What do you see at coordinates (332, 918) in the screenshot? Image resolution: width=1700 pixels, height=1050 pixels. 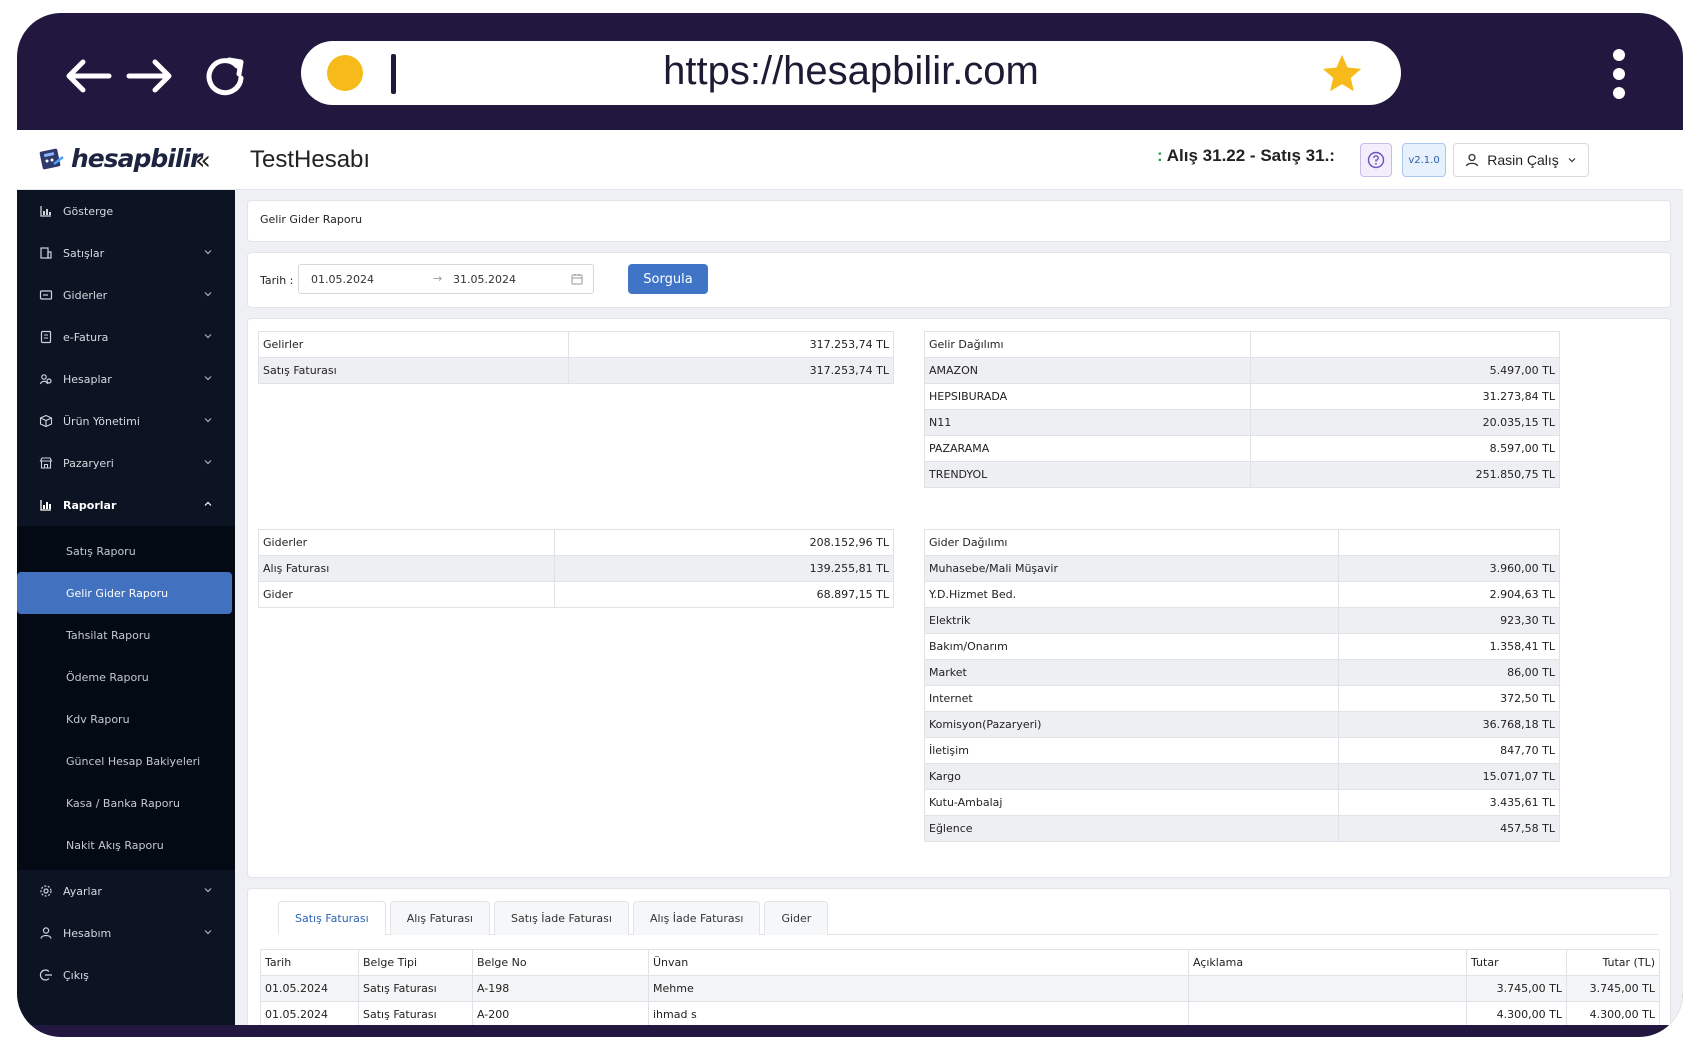 I see `tab-satis-faturasi: Satış Faturası` at bounding box center [332, 918].